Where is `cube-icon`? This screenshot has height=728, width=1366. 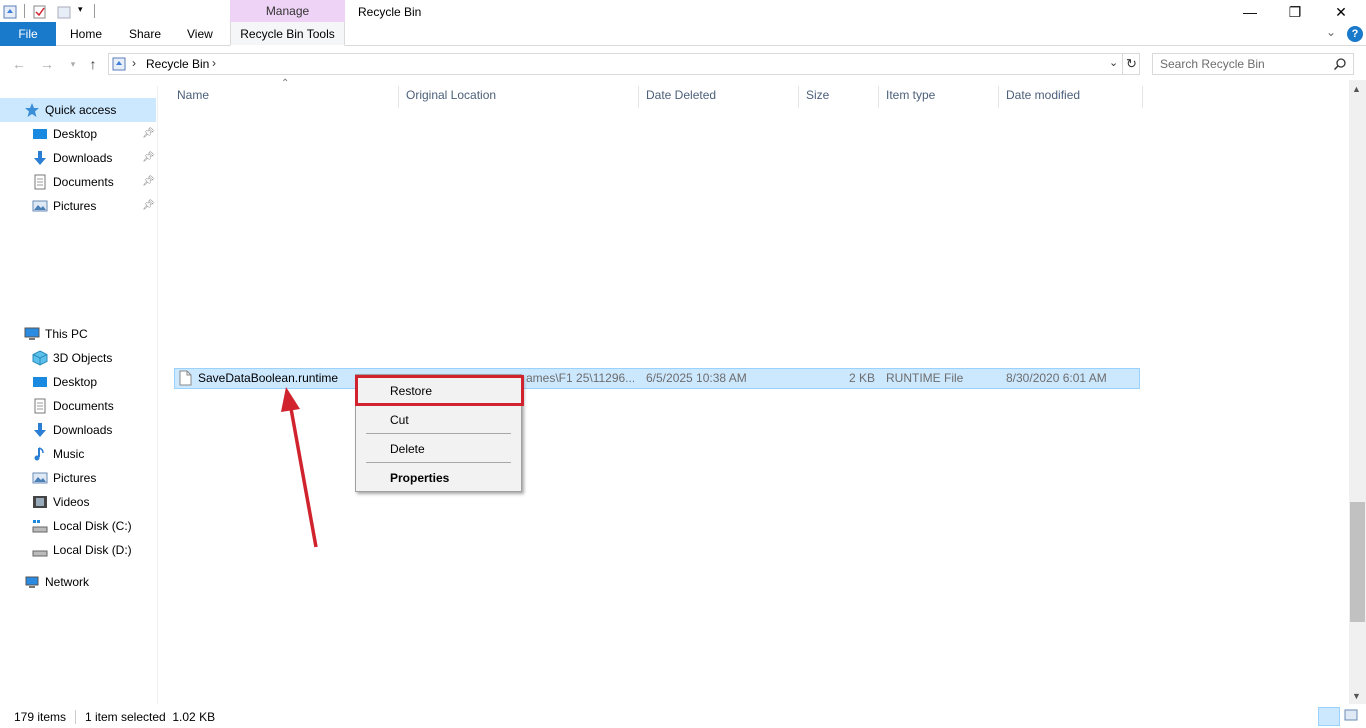 cube-icon is located at coordinates (40, 358).